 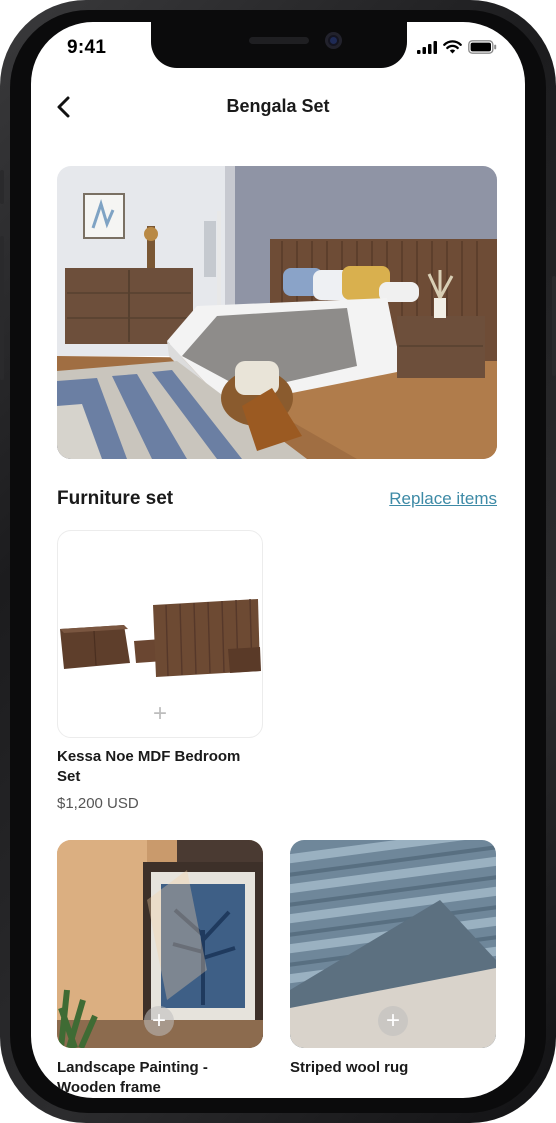 I want to click on speaker-grille, so click(x=279, y=40).